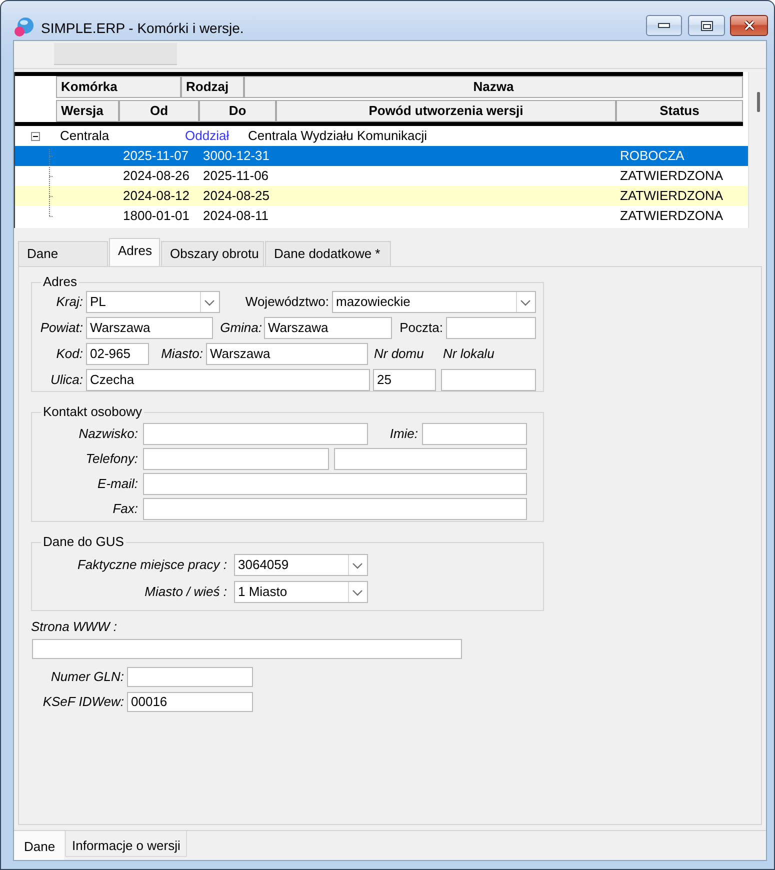  I want to click on valid-to-cell-text: 3000-12-31, so click(236, 156).